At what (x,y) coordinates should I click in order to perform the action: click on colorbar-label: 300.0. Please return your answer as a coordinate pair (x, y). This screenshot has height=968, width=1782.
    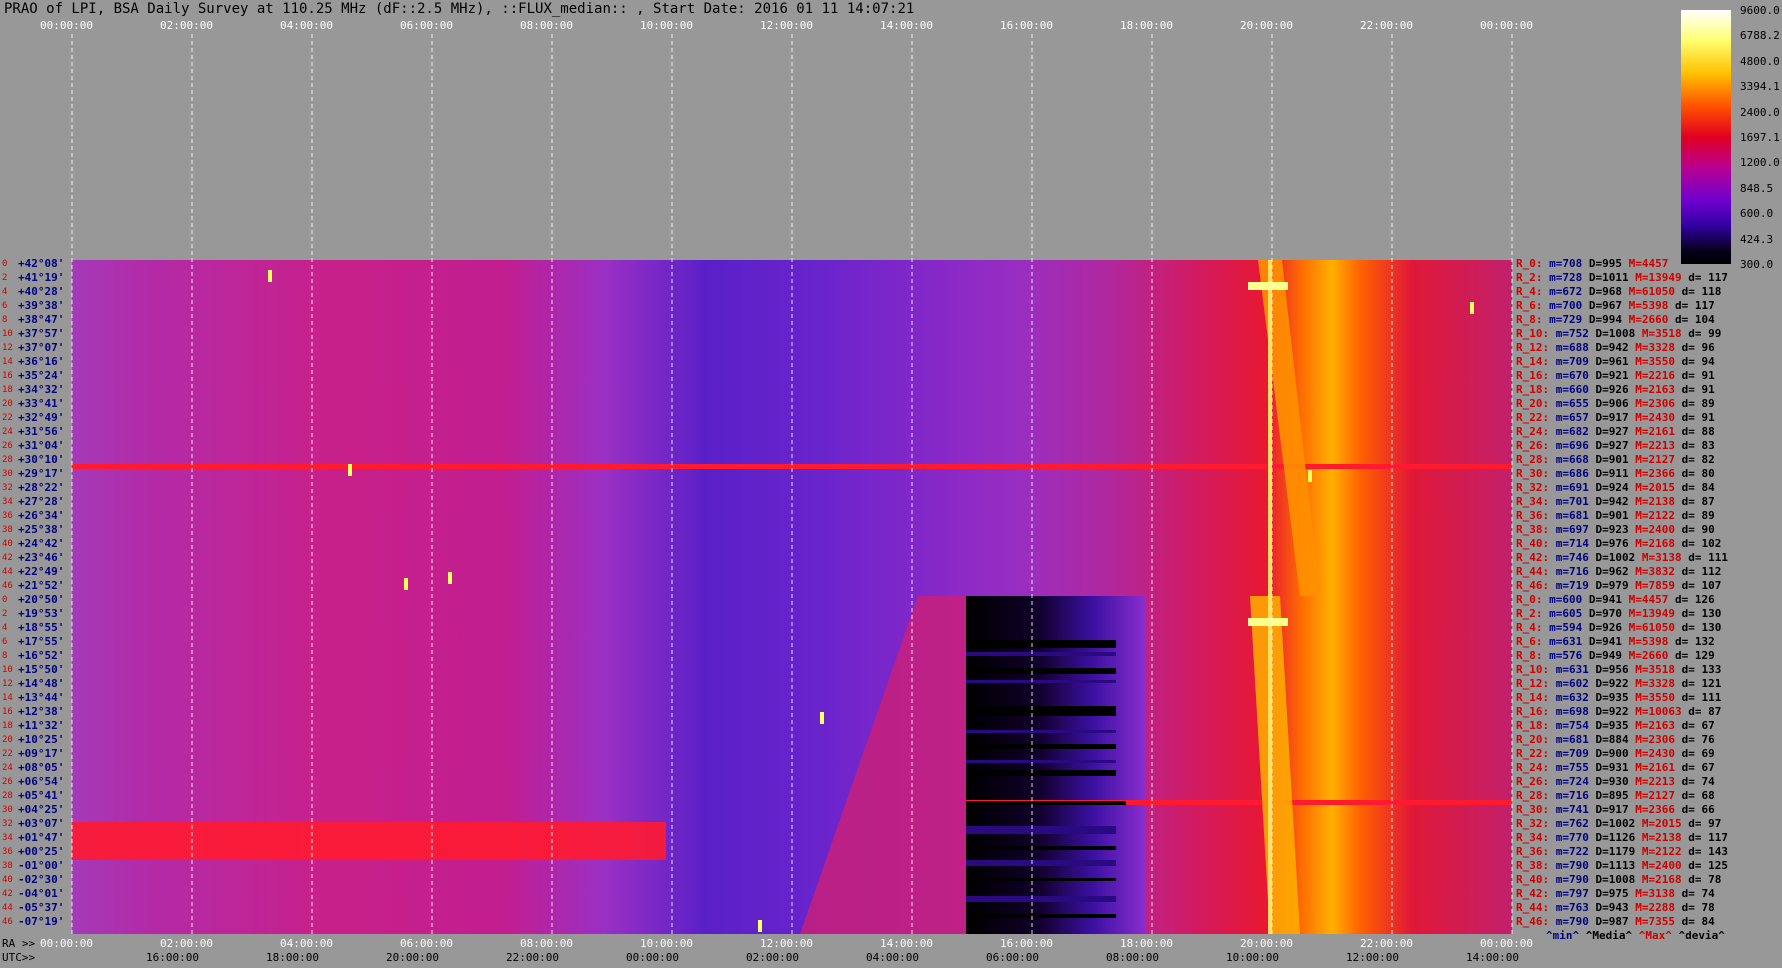
    Looking at the image, I should click on (1757, 264).